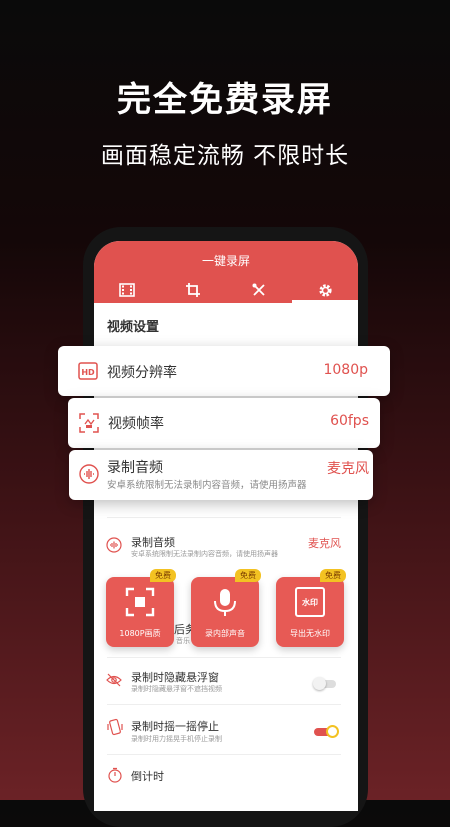 The width and height of the screenshot is (450, 827). What do you see at coordinates (349, 421) in the screenshot?
I see `framerate-value: 60fps` at bounding box center [349, 421].